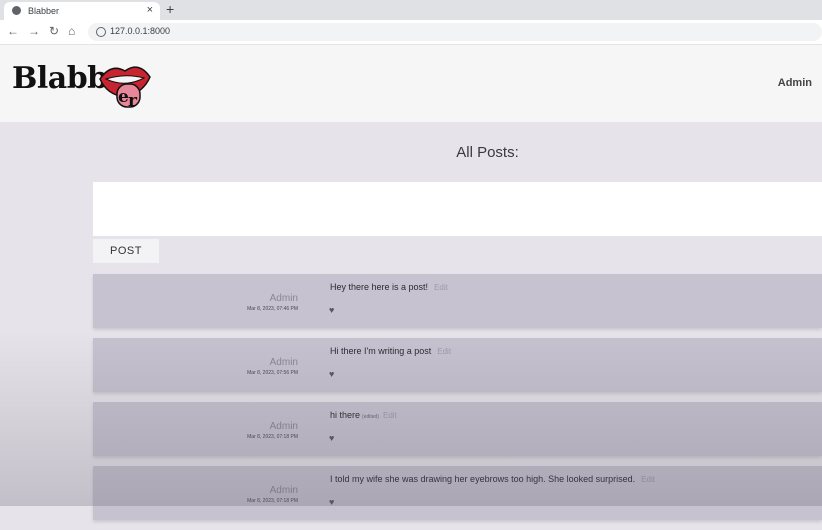  Describe the element at coordinates (82, 11) in the screenshot. I see `browser-tab: Blabber ×` at that location.